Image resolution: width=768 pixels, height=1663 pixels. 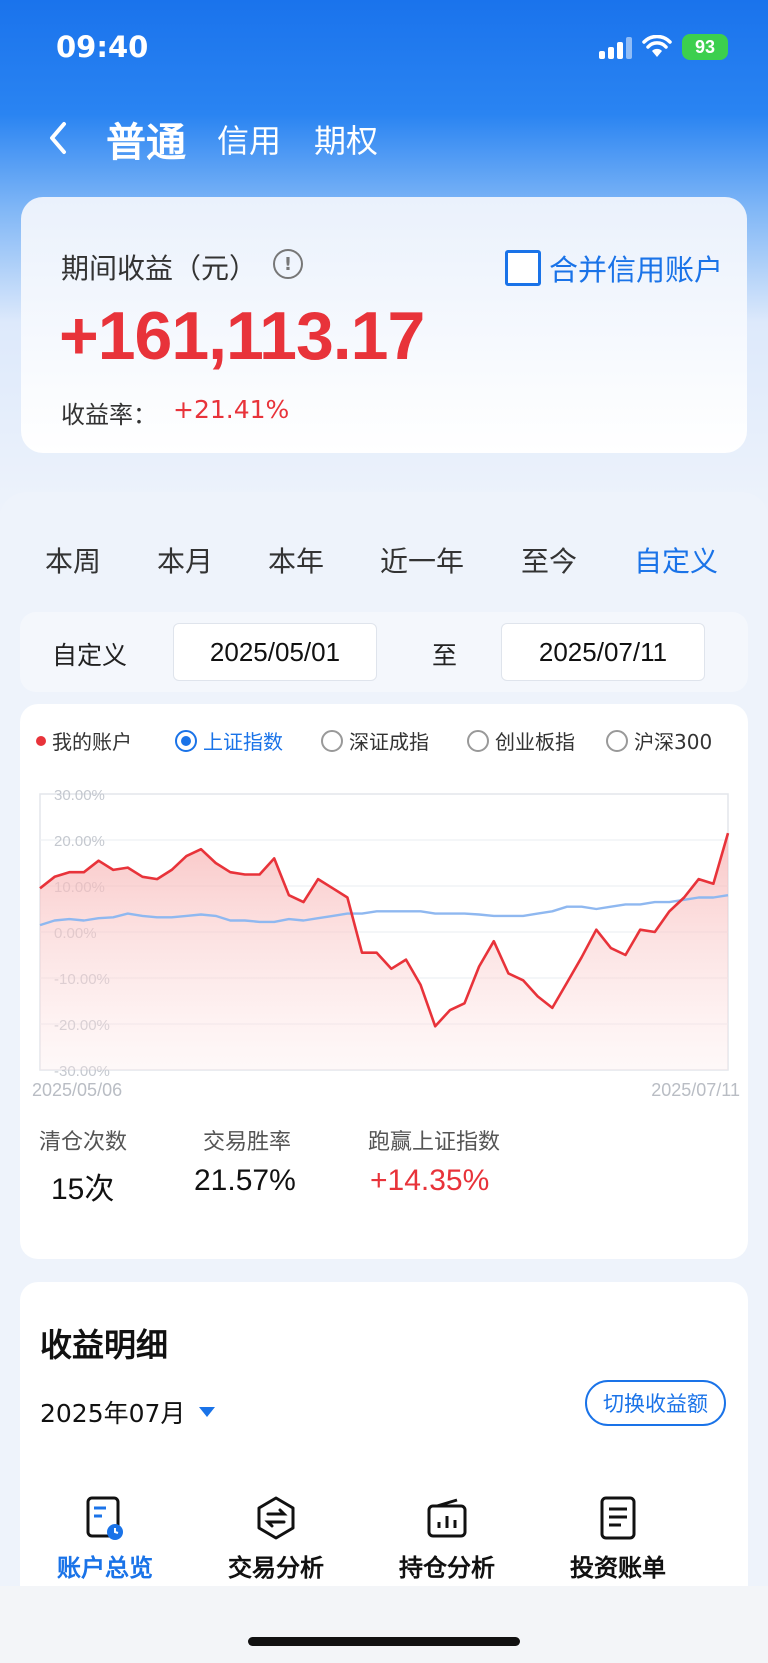 I want to click on legend-csi300-index: 沪深300, so click(x=659, y=740).